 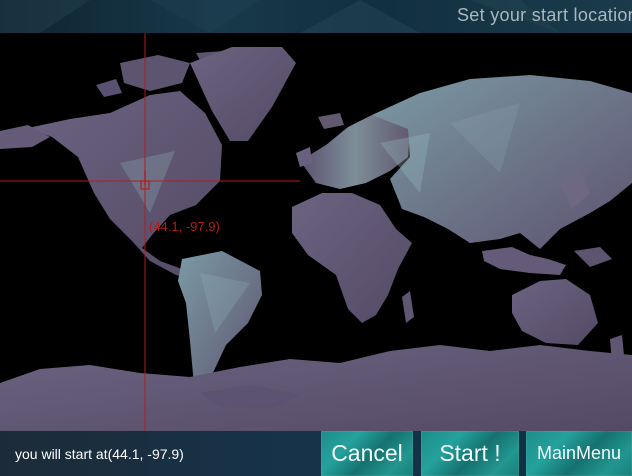 I want to click on indonesia, so click(x=524, y=261).